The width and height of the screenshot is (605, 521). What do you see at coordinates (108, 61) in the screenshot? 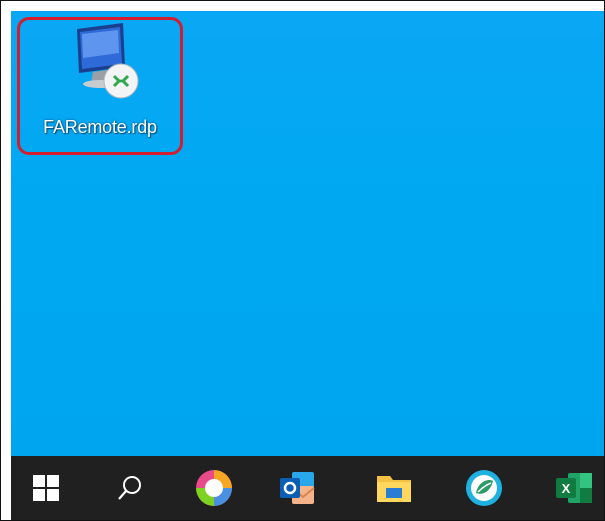
I see `remote-desktop-icon` at bounding box center [108, 61].